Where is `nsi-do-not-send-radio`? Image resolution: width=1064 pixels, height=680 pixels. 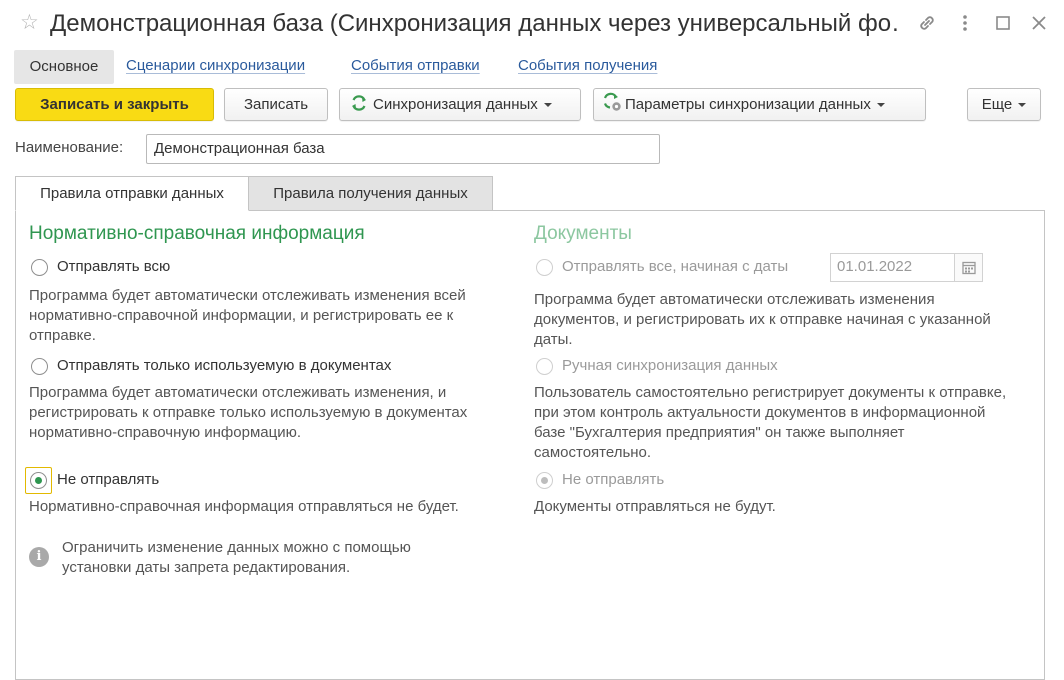 nsi-do-not-send-radio is located at coordinates (38, 480).